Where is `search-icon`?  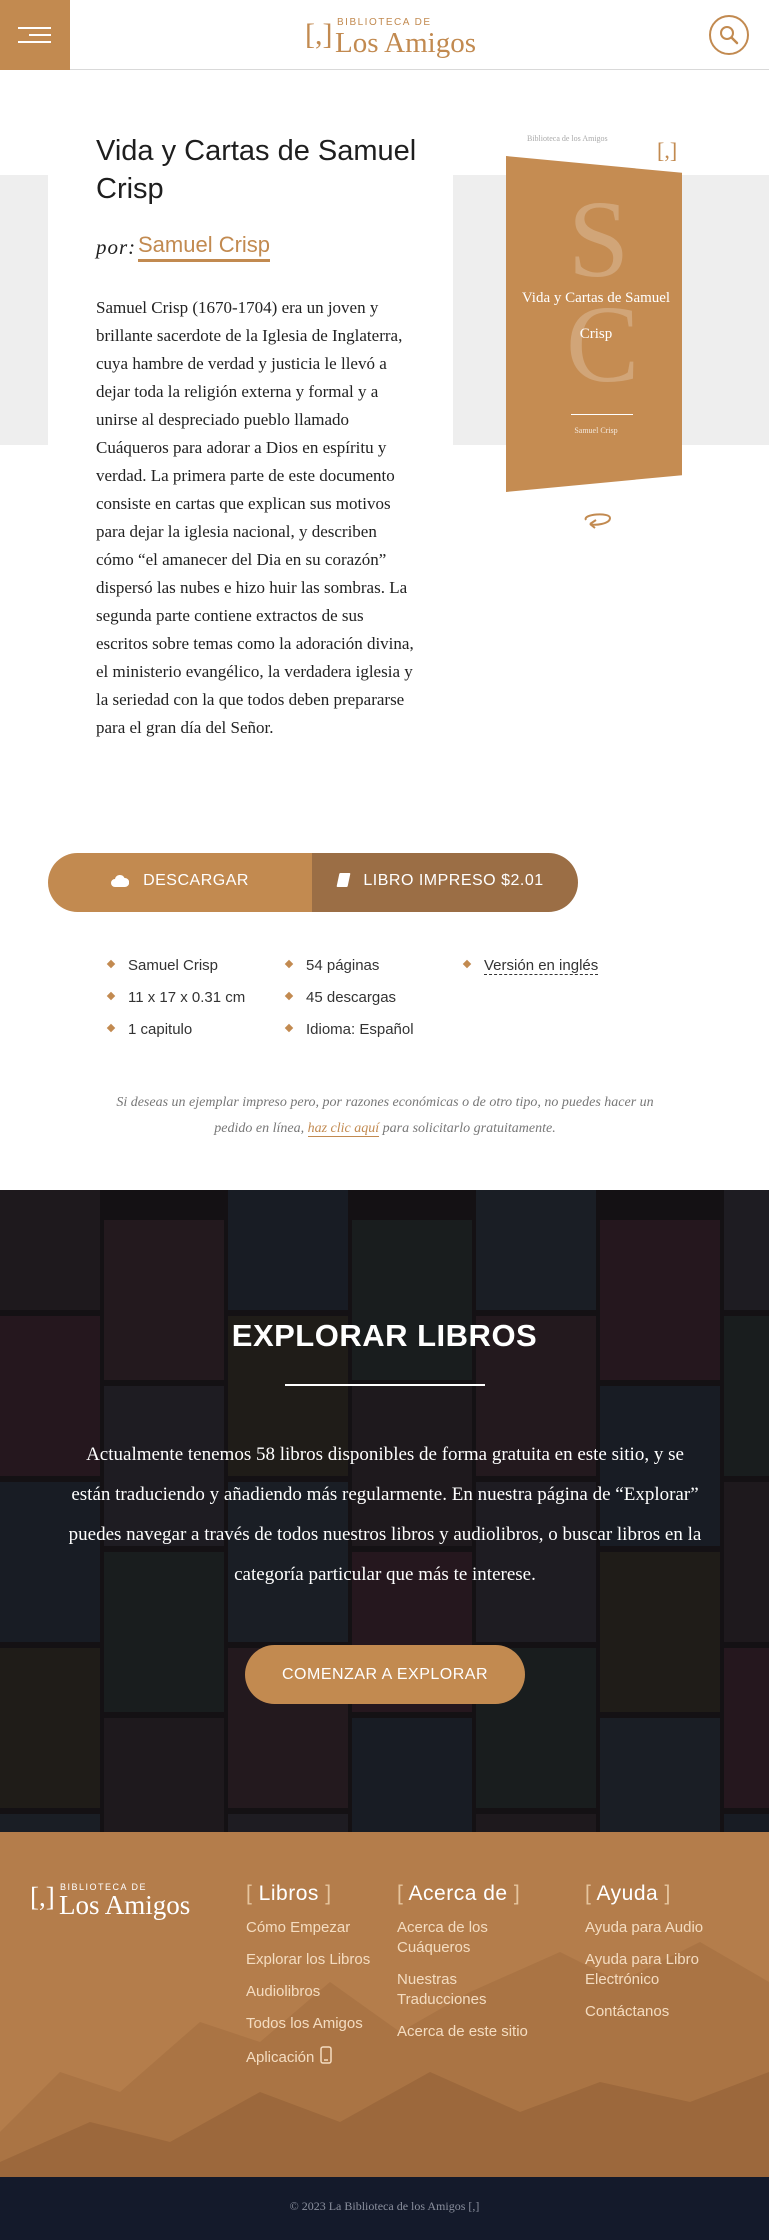 search-icon is located at coordinates (729, 35).